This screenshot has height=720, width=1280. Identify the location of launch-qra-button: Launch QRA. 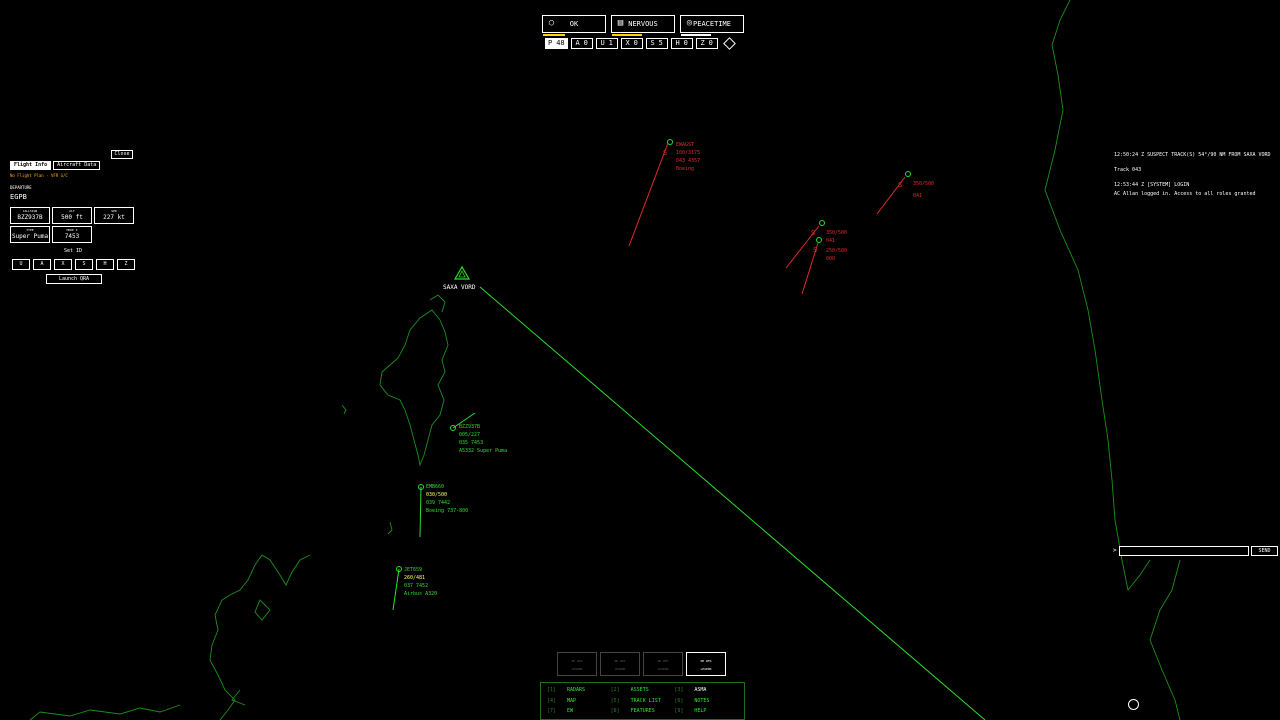
(74, 279).